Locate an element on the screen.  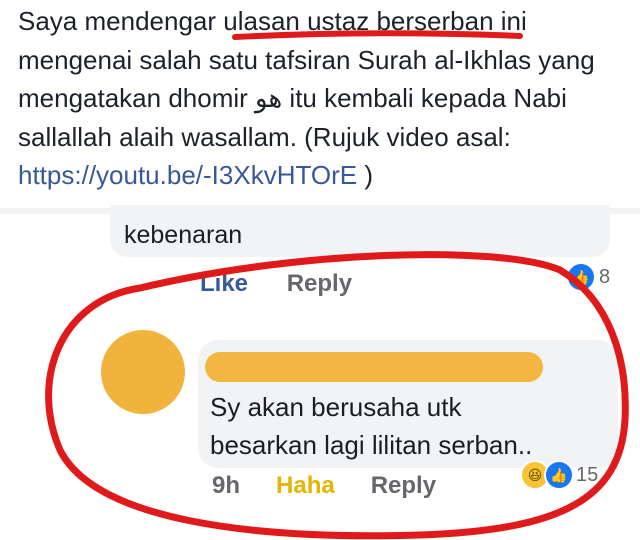
comment-2-actions: 9h Haha Reply is located at coordinates (324, 486).